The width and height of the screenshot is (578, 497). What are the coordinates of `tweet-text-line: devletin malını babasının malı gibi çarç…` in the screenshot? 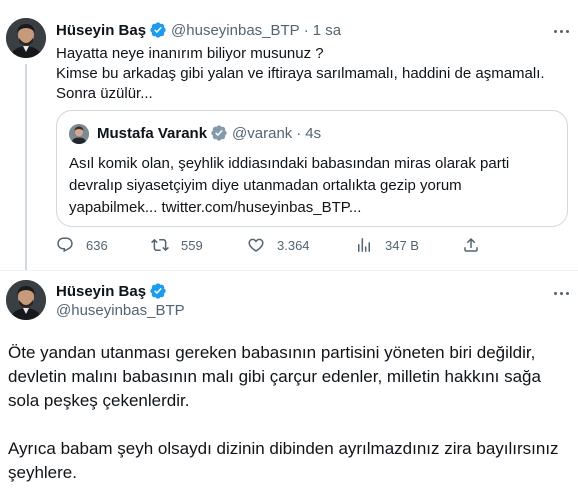 It's located at (274, 376).